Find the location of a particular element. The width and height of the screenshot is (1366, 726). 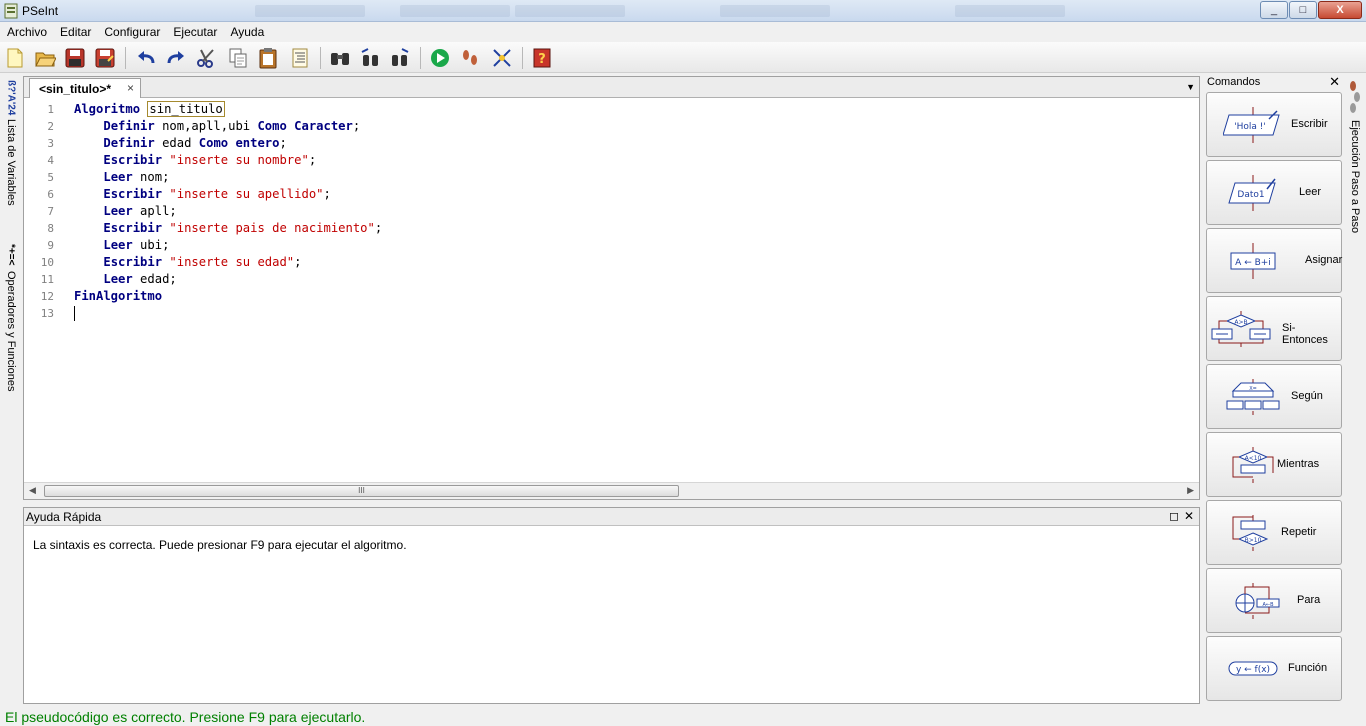

toolbar: ? is located at coordinates (683, 57).